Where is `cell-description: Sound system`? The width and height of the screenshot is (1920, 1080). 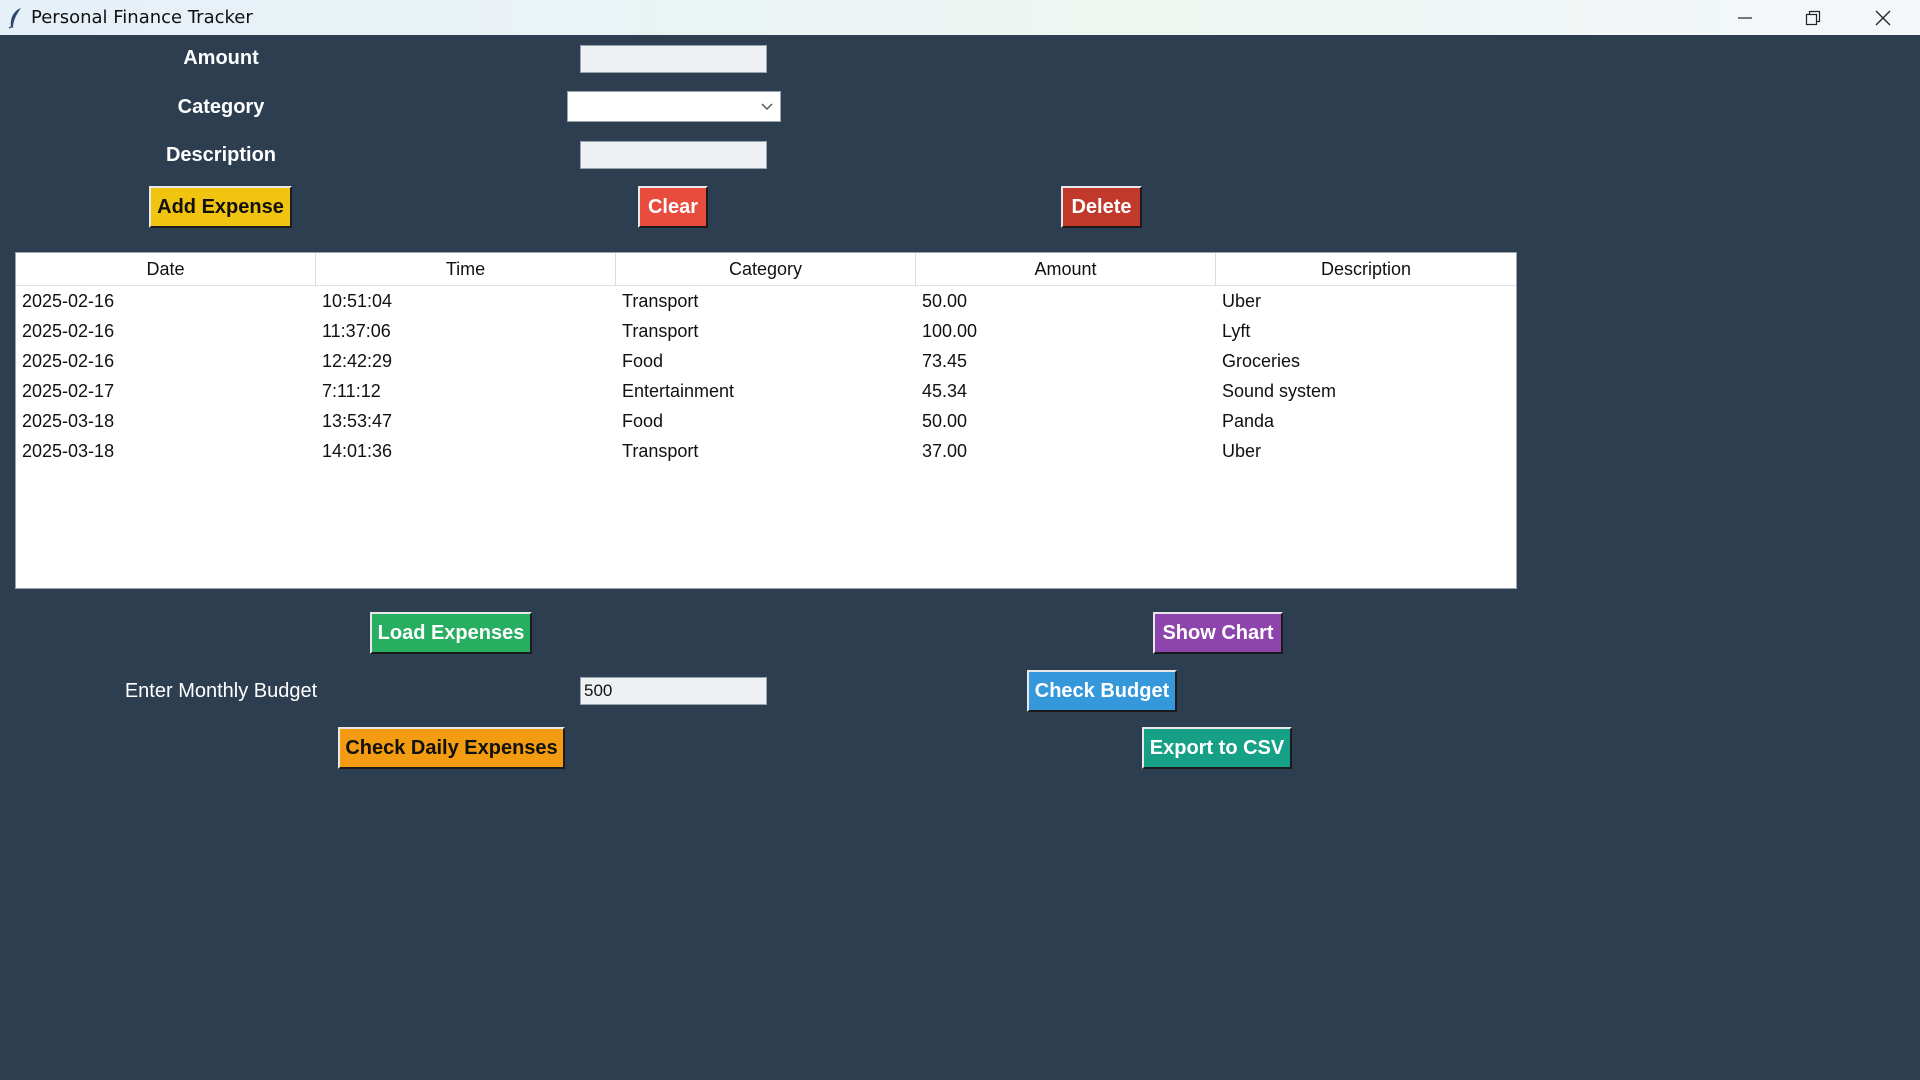 cell-description: Sound system is located at coordinates (1279, 391).